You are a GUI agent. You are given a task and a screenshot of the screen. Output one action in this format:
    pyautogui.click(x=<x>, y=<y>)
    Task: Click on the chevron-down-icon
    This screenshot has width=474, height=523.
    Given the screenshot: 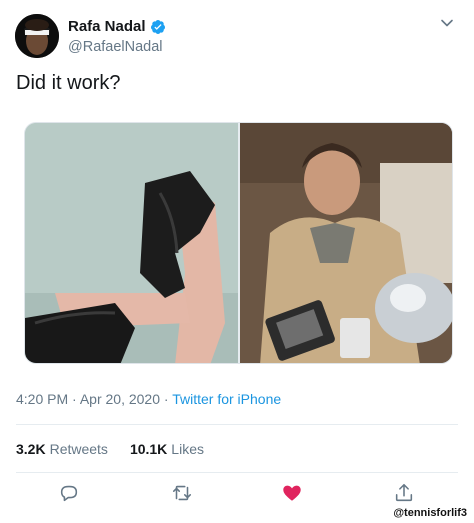 What is the action you would take?
    pyautogui.click(x=447, y=23)
    